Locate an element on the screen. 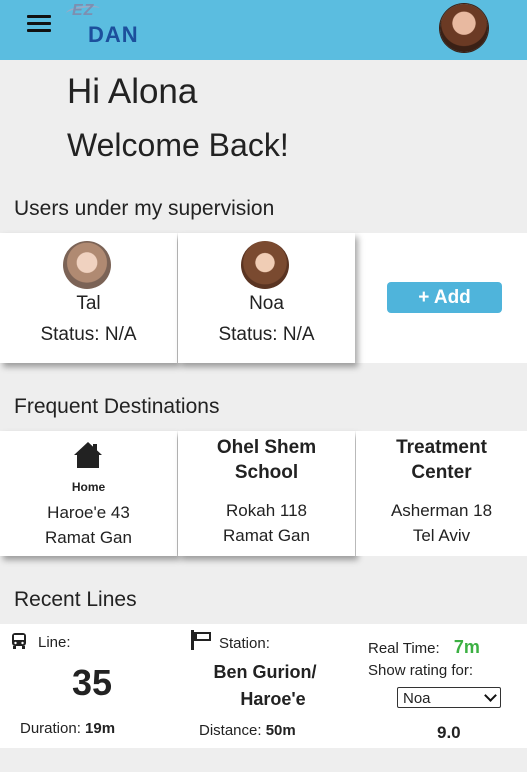  destination-card-treatment: Treatment Center Asherman 18 Tel Aviv is located at coordinates (441, 493).